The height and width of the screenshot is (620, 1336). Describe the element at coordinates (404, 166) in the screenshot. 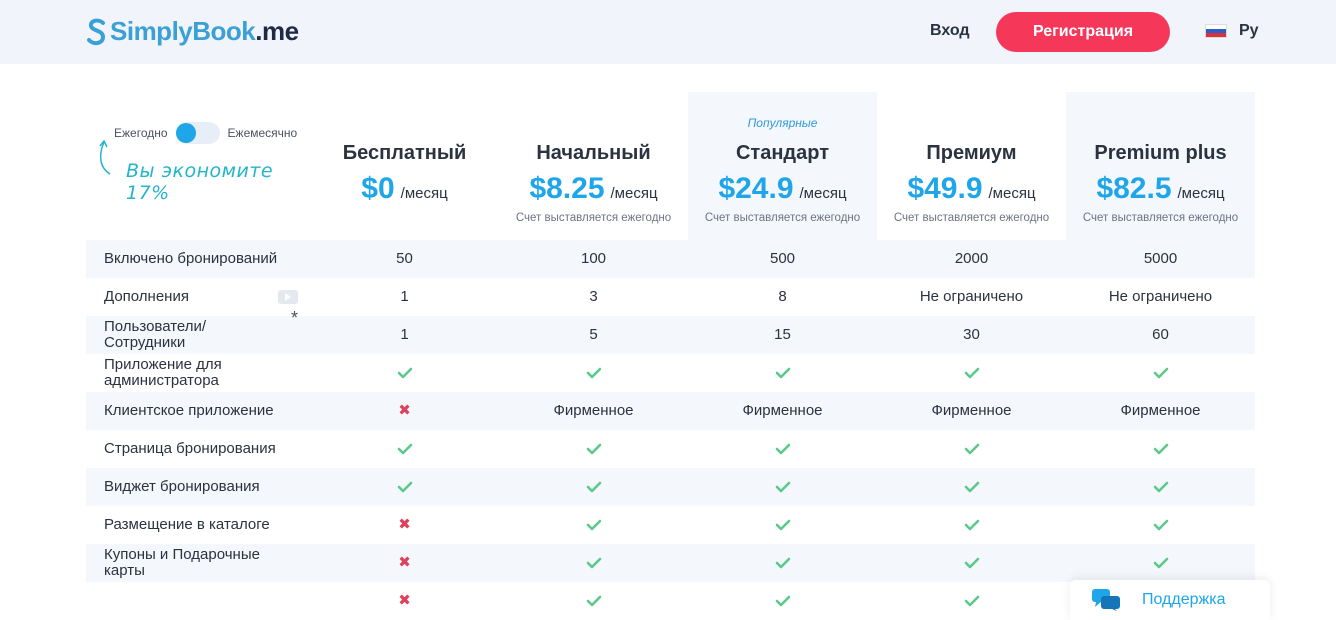

I see `plan-header: Бесплатный $0/месяц` at that location.